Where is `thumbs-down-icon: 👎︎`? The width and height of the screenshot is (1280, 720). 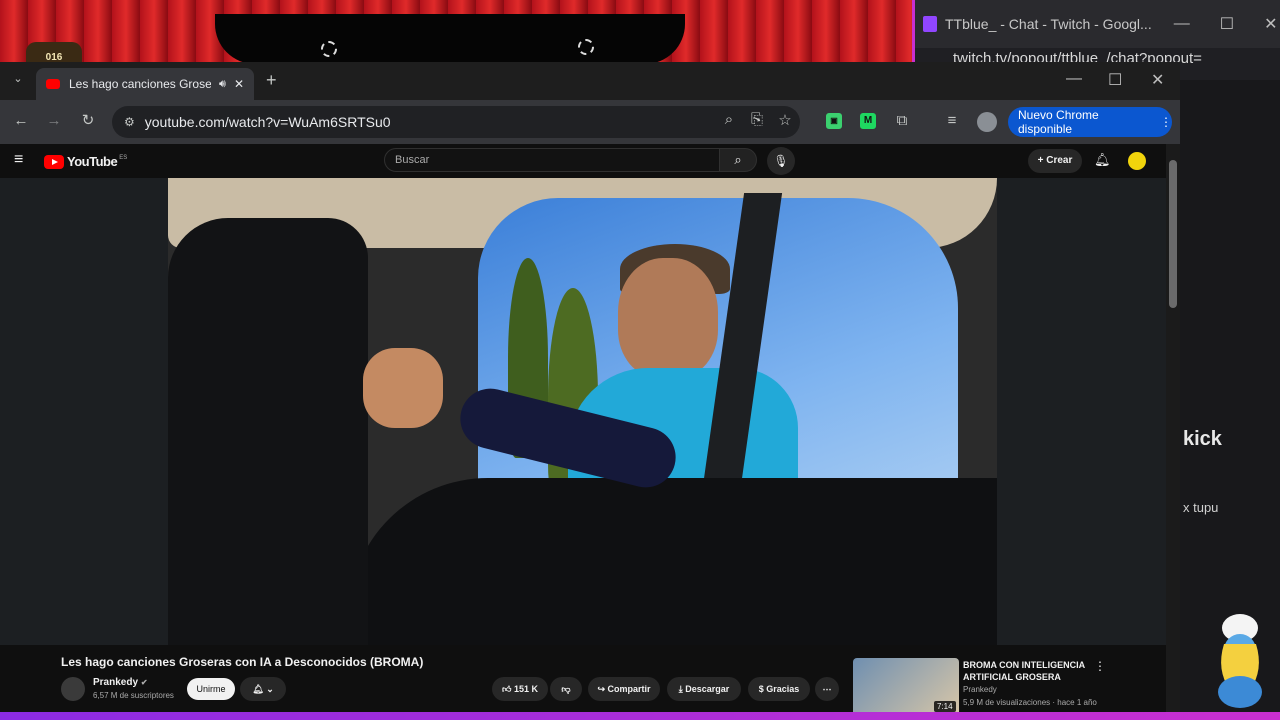 thumbs-down-icon: 👎︎ is located at coordinates (566, 689).